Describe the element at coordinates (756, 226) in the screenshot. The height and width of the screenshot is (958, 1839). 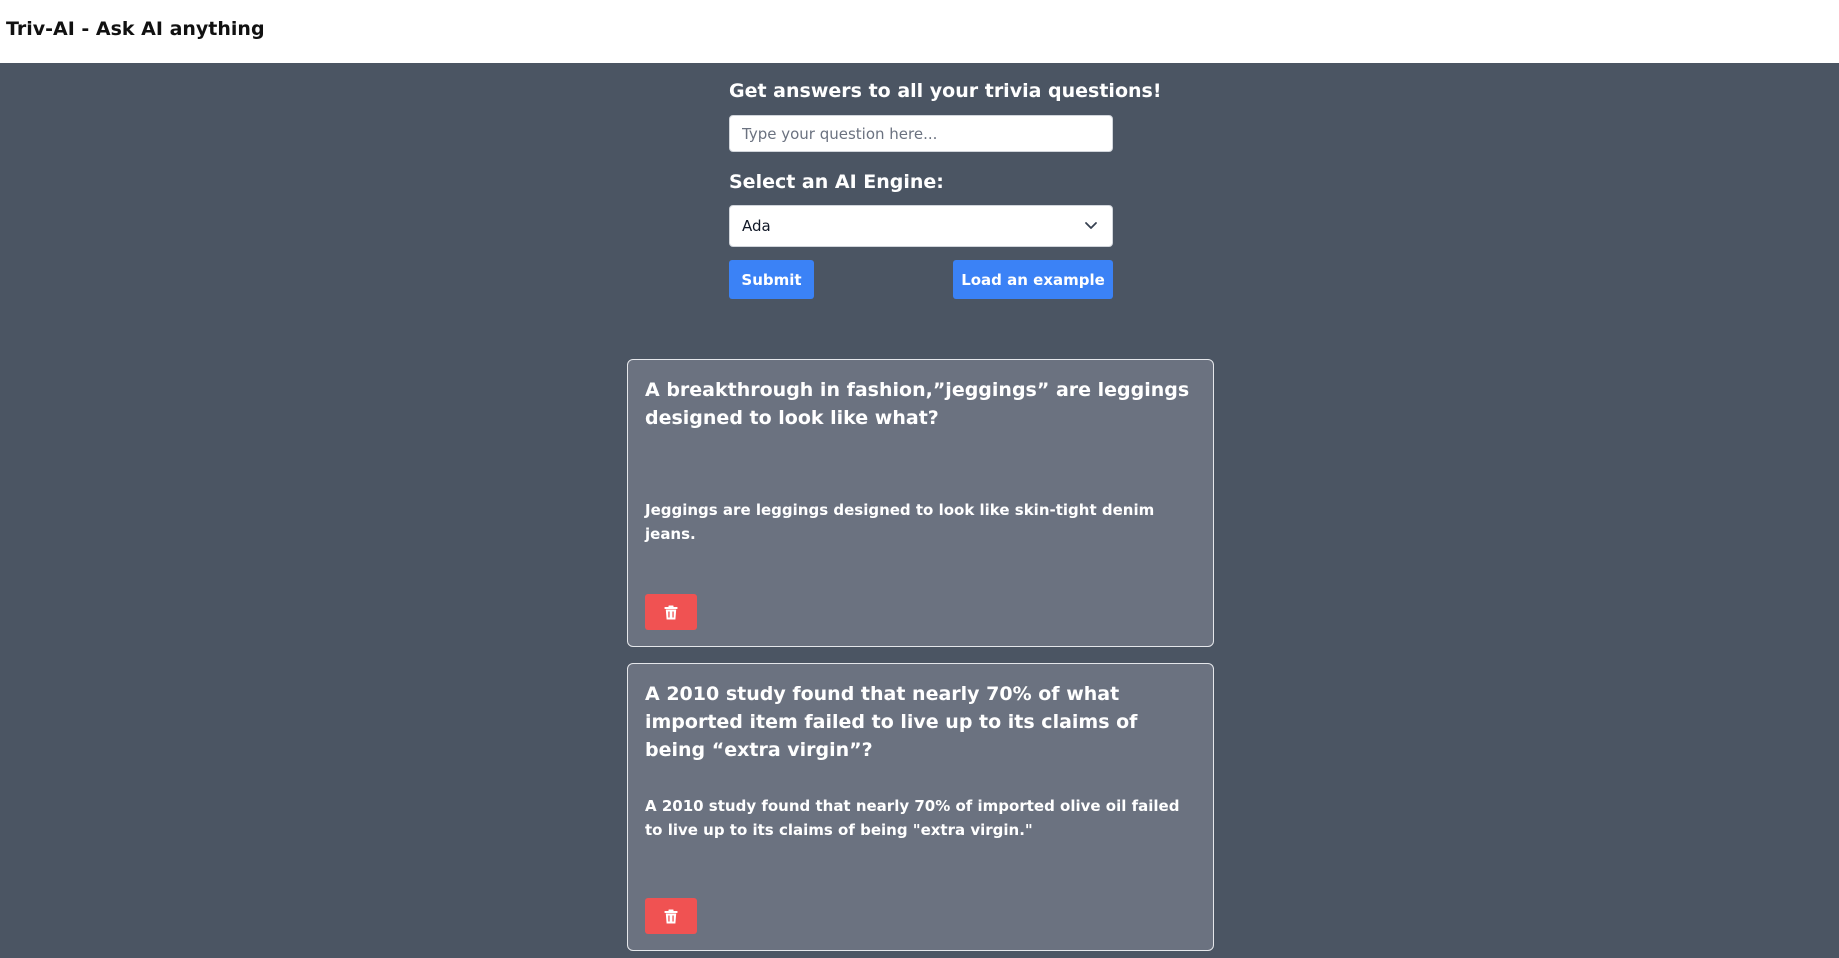
I see `engine-selected-value: Ada` at that location.